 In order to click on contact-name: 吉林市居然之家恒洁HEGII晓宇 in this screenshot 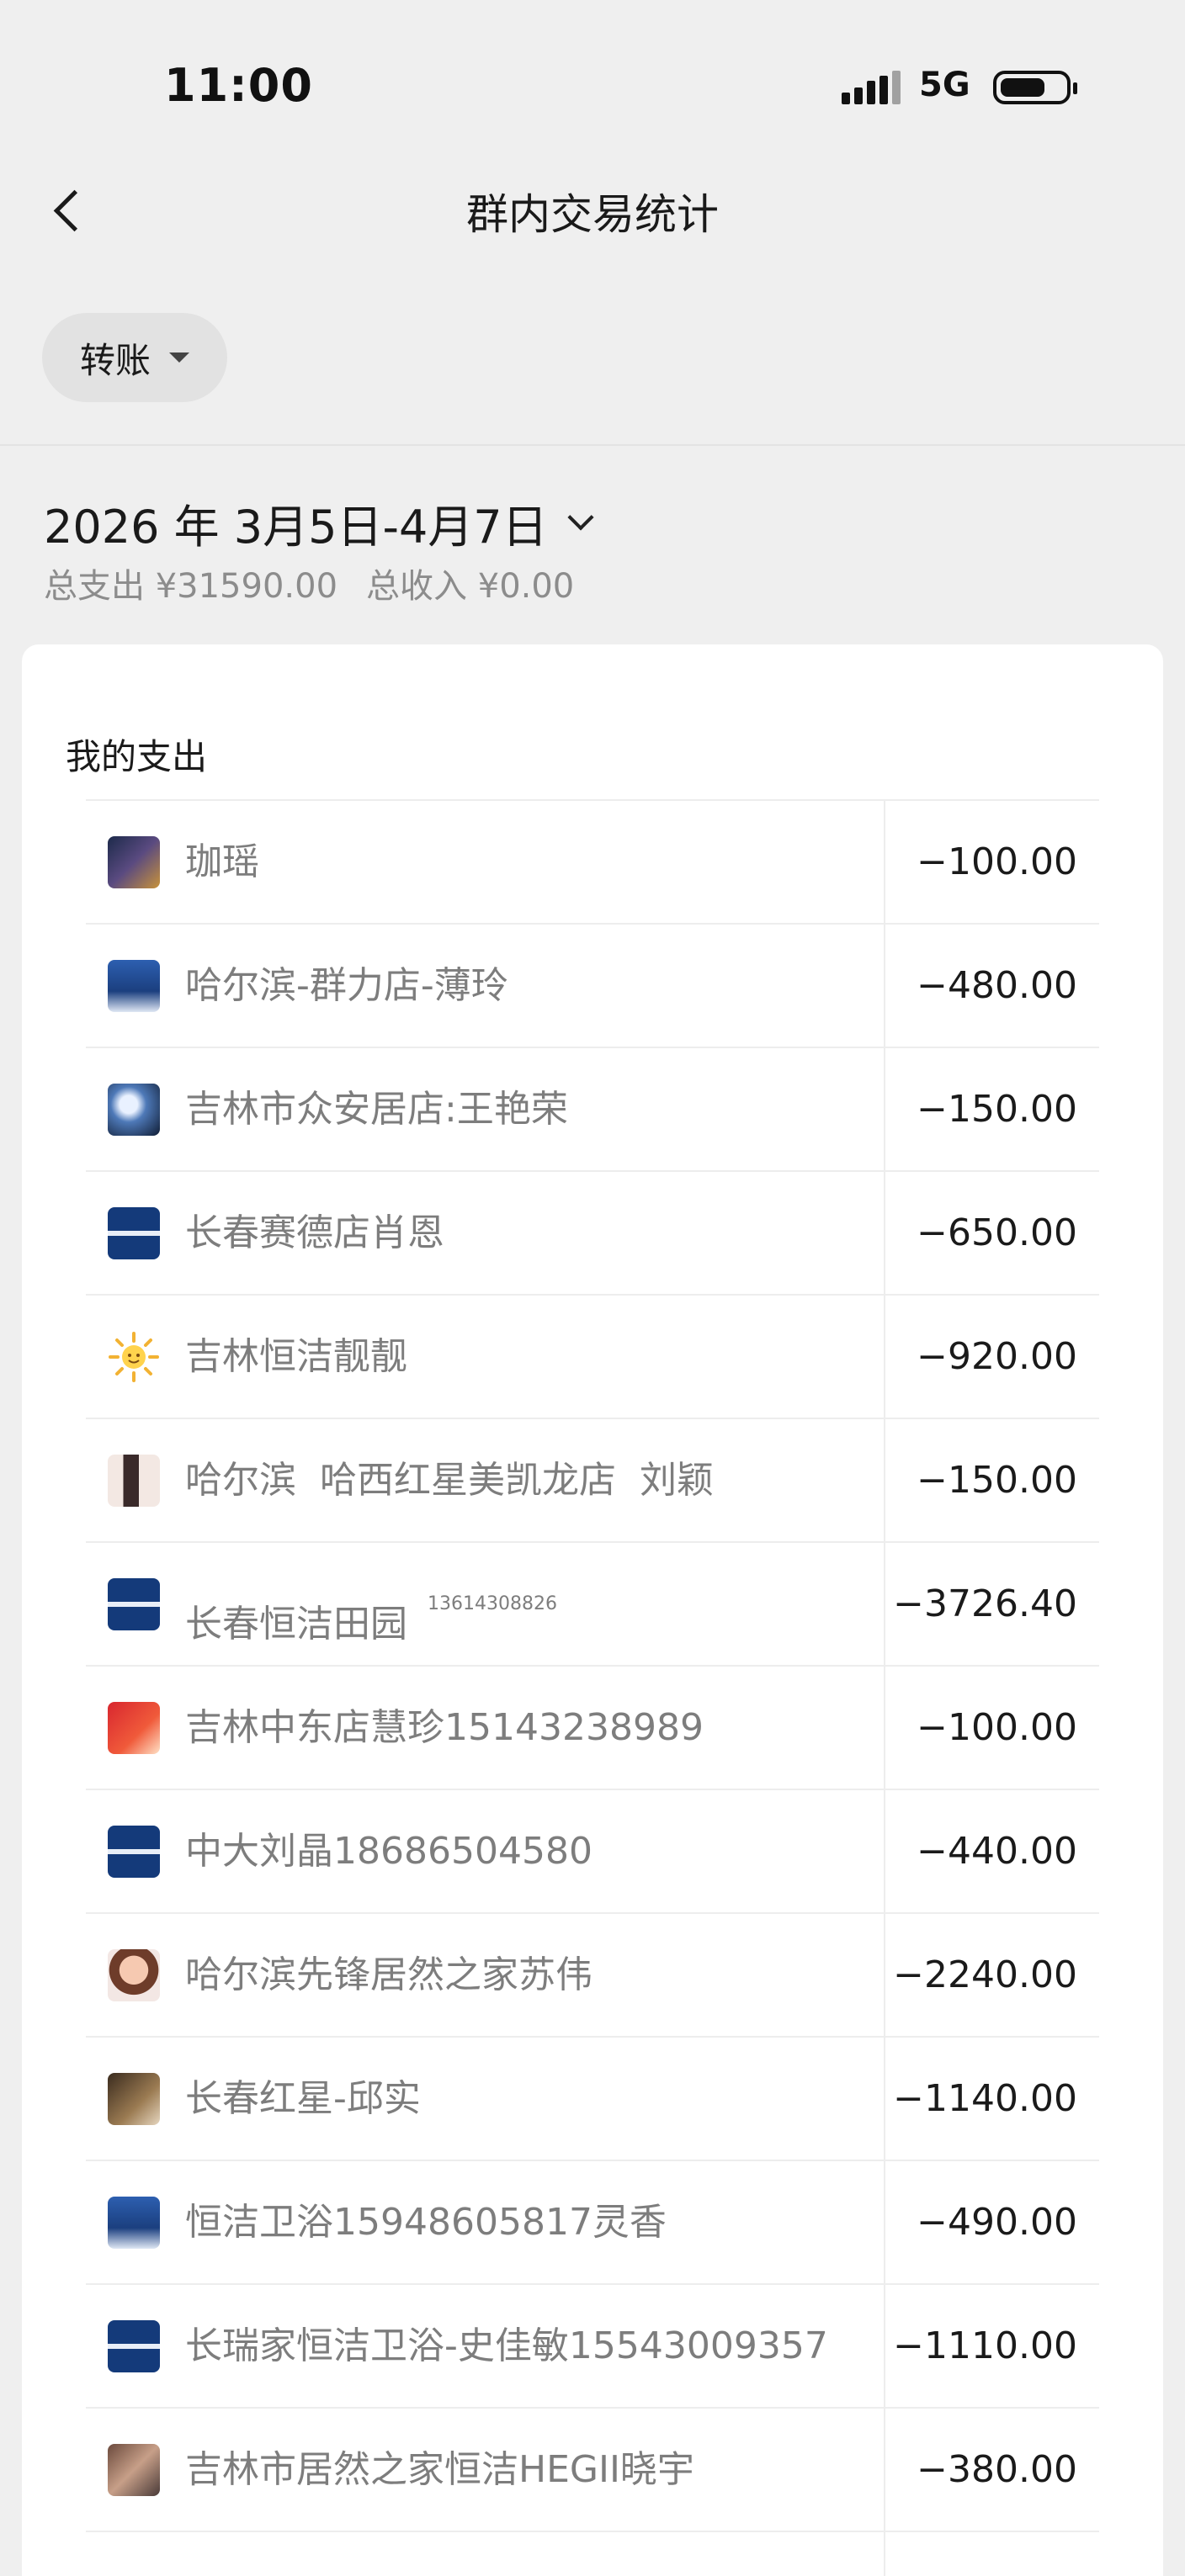, I will do `click(439, 2470)`.